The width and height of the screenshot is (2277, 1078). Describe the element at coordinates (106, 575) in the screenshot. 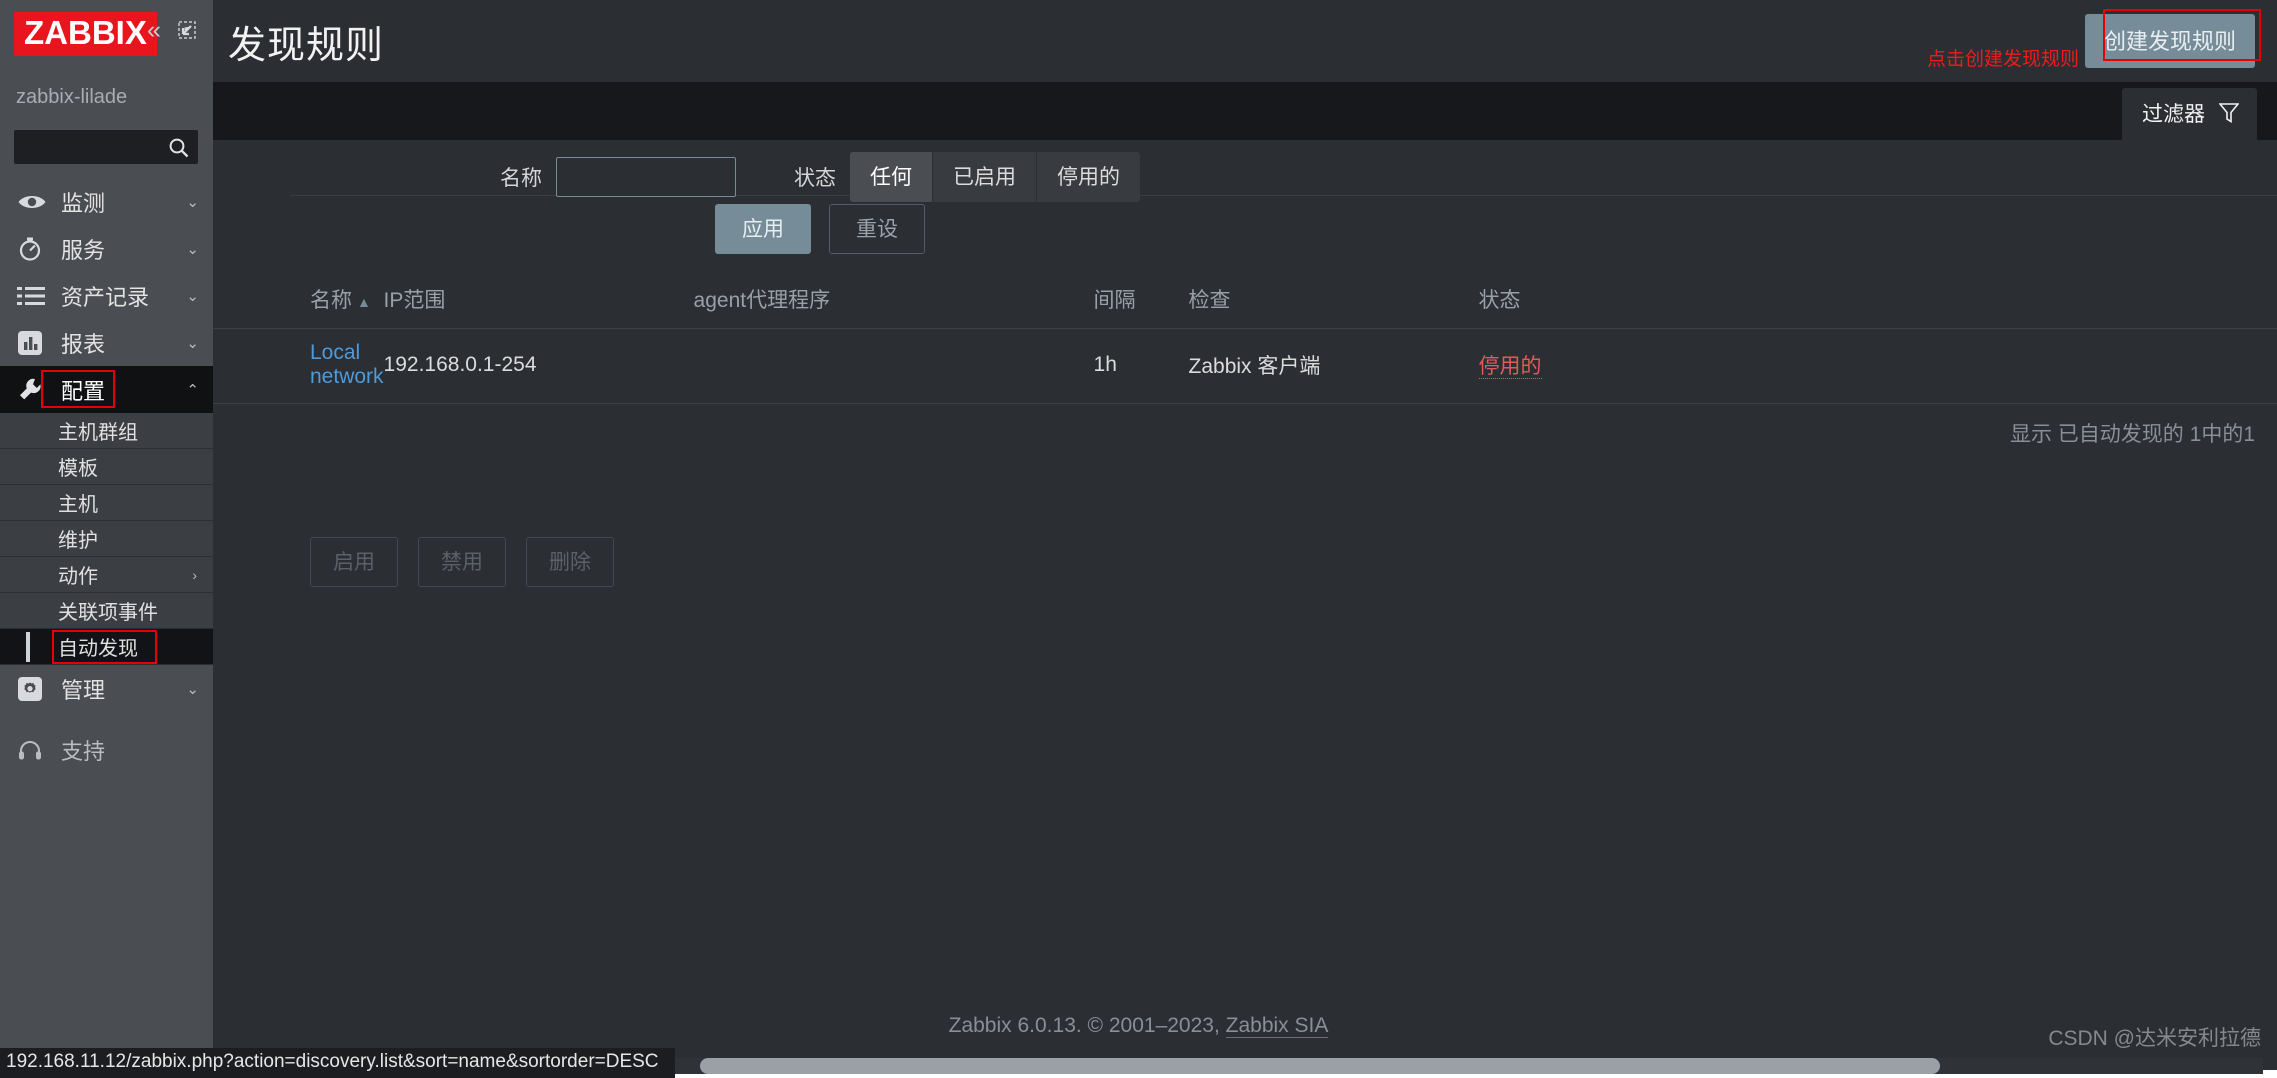

I see `sidebar-item-actions: 动作 ›` at that location.